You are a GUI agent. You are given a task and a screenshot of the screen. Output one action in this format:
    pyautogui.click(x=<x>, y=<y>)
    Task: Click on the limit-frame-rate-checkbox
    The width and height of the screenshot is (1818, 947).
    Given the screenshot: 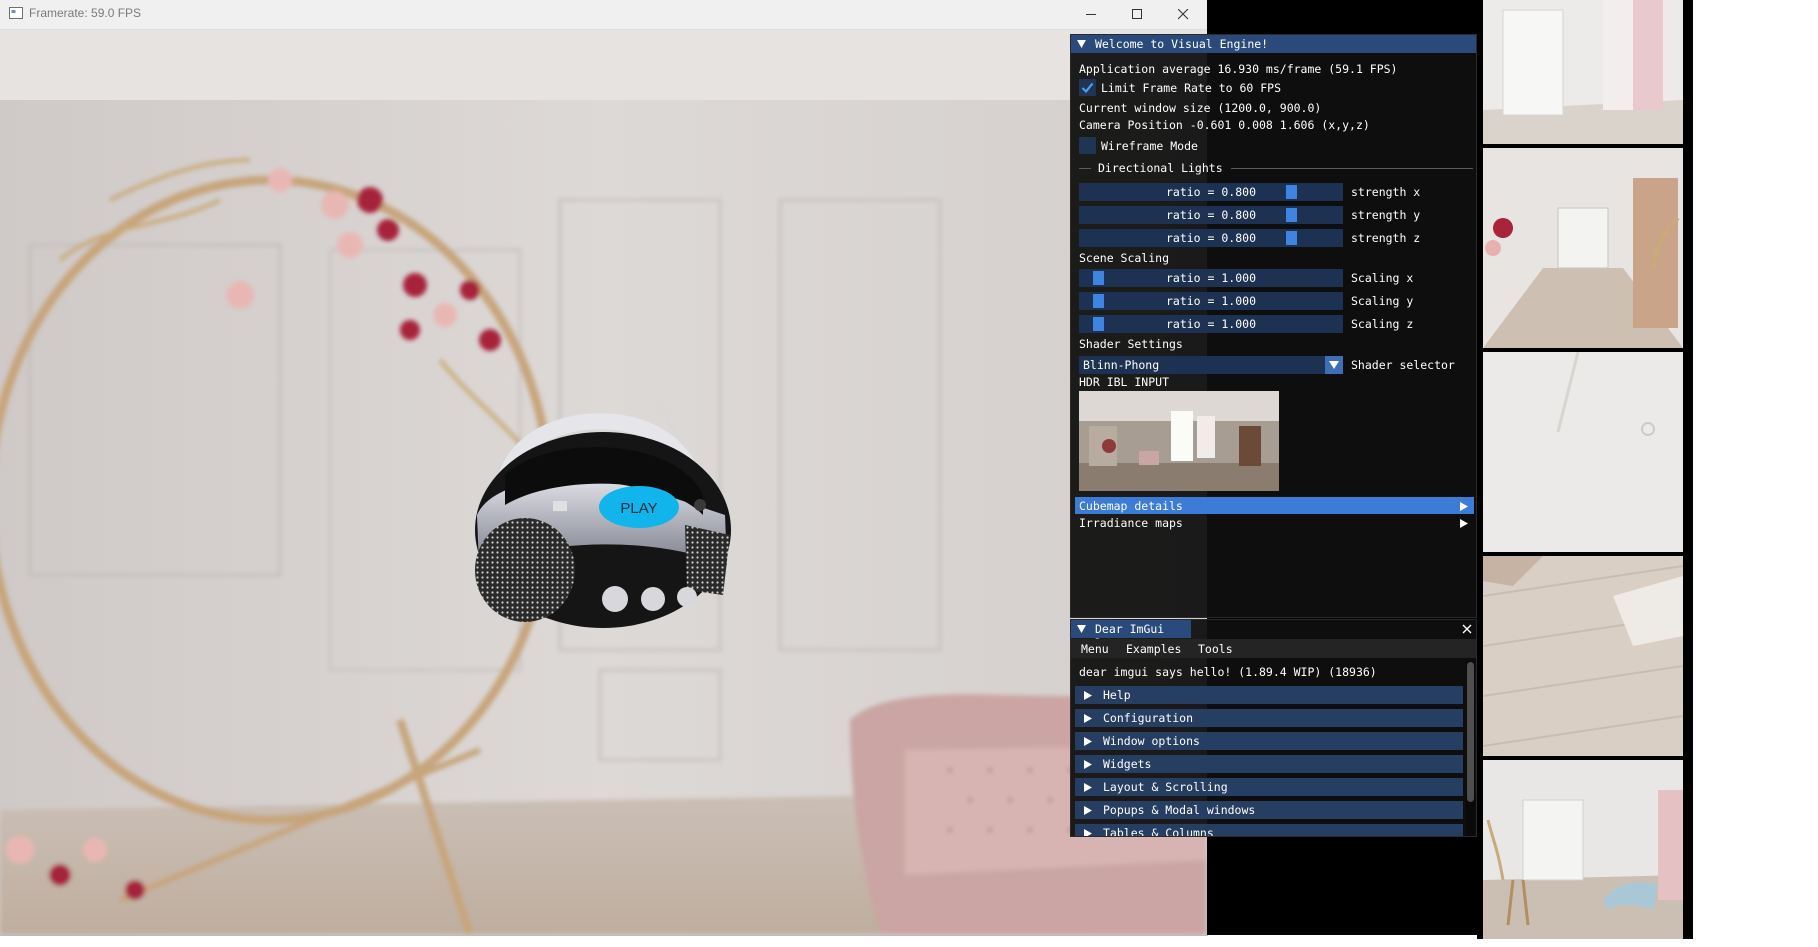 What is the action you would take?
    pyautogui.click(x=1087, y=87)
    